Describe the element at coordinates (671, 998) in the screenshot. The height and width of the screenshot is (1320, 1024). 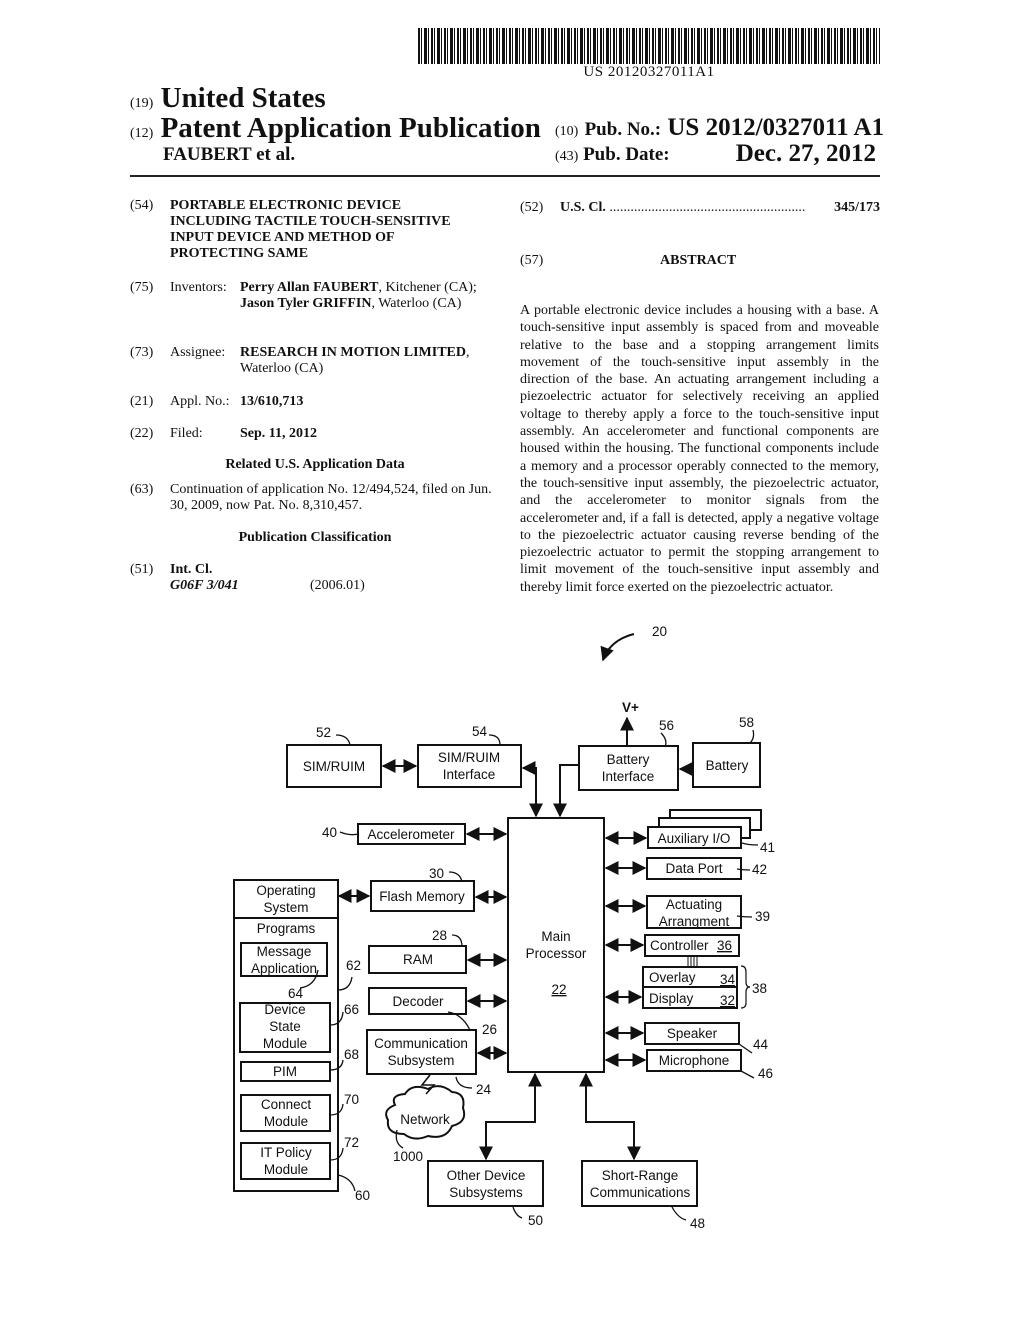
I see `display-label: Display` at that location.